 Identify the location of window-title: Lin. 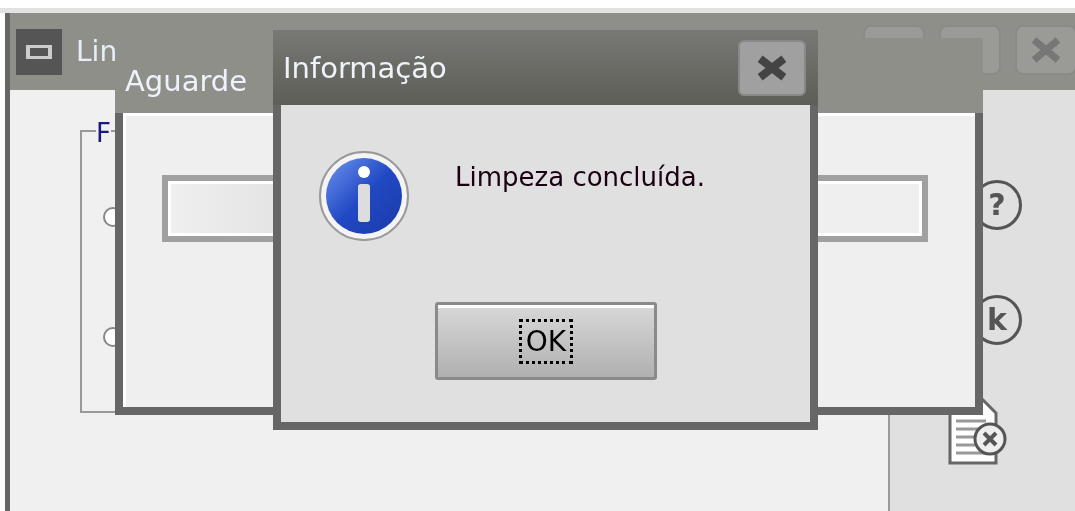
(97, 51).